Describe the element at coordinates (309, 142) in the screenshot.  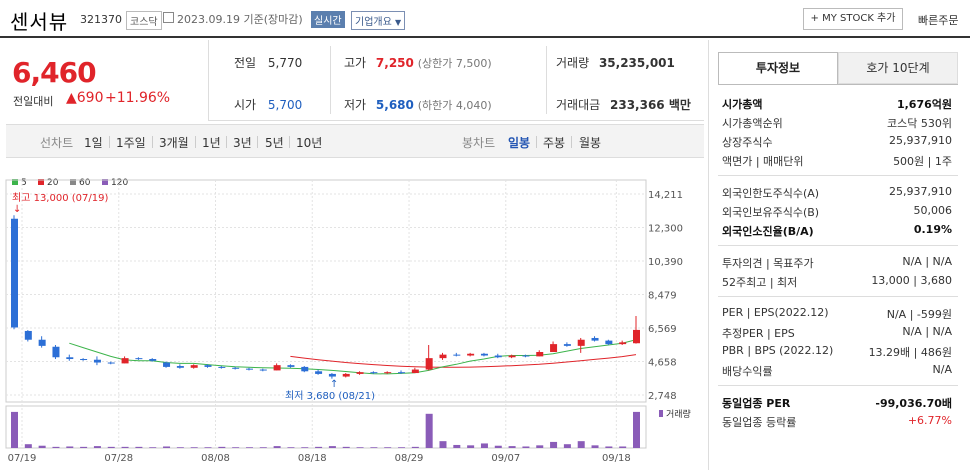
I see `tab-period-10y: 10년` at that location.